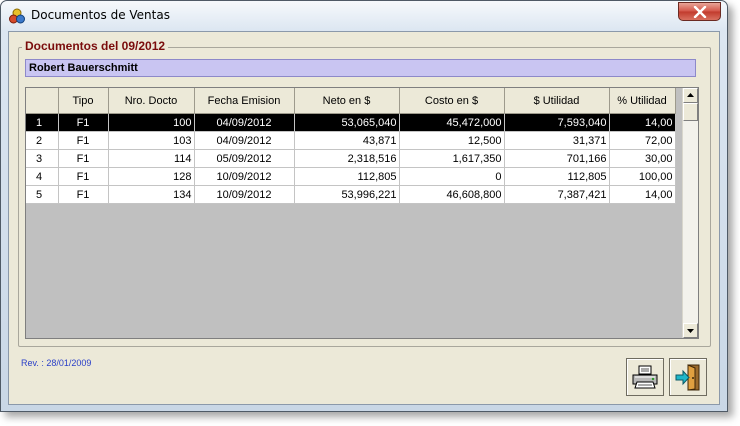 The image size is (740, 426). I want to click on exit-button, so click(688, 377).